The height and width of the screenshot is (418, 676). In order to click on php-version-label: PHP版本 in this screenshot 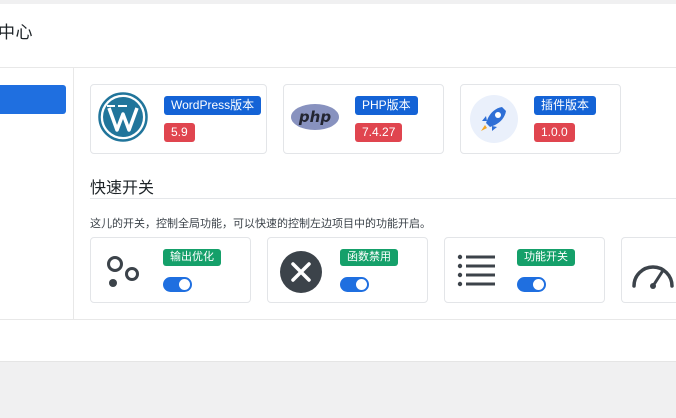, I will do `click(386, 105)`.